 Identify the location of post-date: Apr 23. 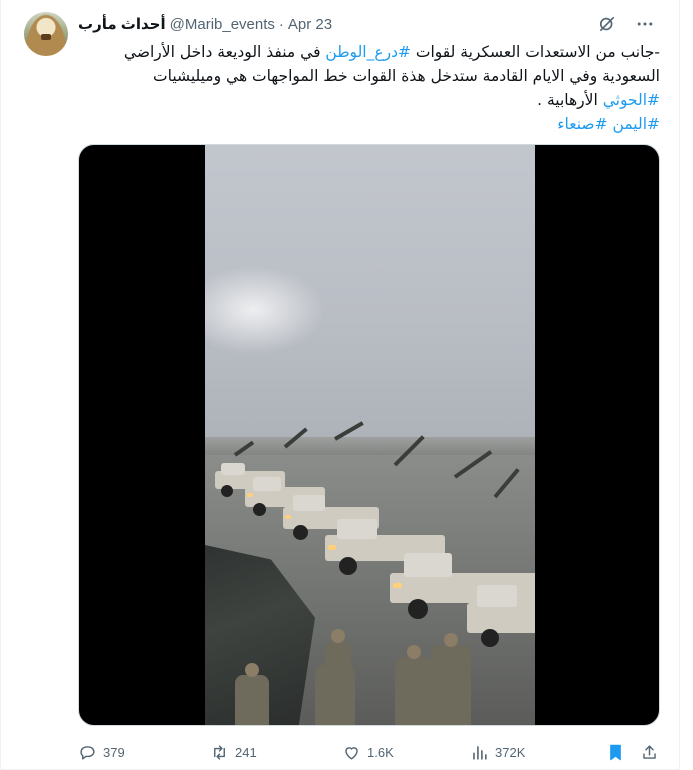
(310, 24).